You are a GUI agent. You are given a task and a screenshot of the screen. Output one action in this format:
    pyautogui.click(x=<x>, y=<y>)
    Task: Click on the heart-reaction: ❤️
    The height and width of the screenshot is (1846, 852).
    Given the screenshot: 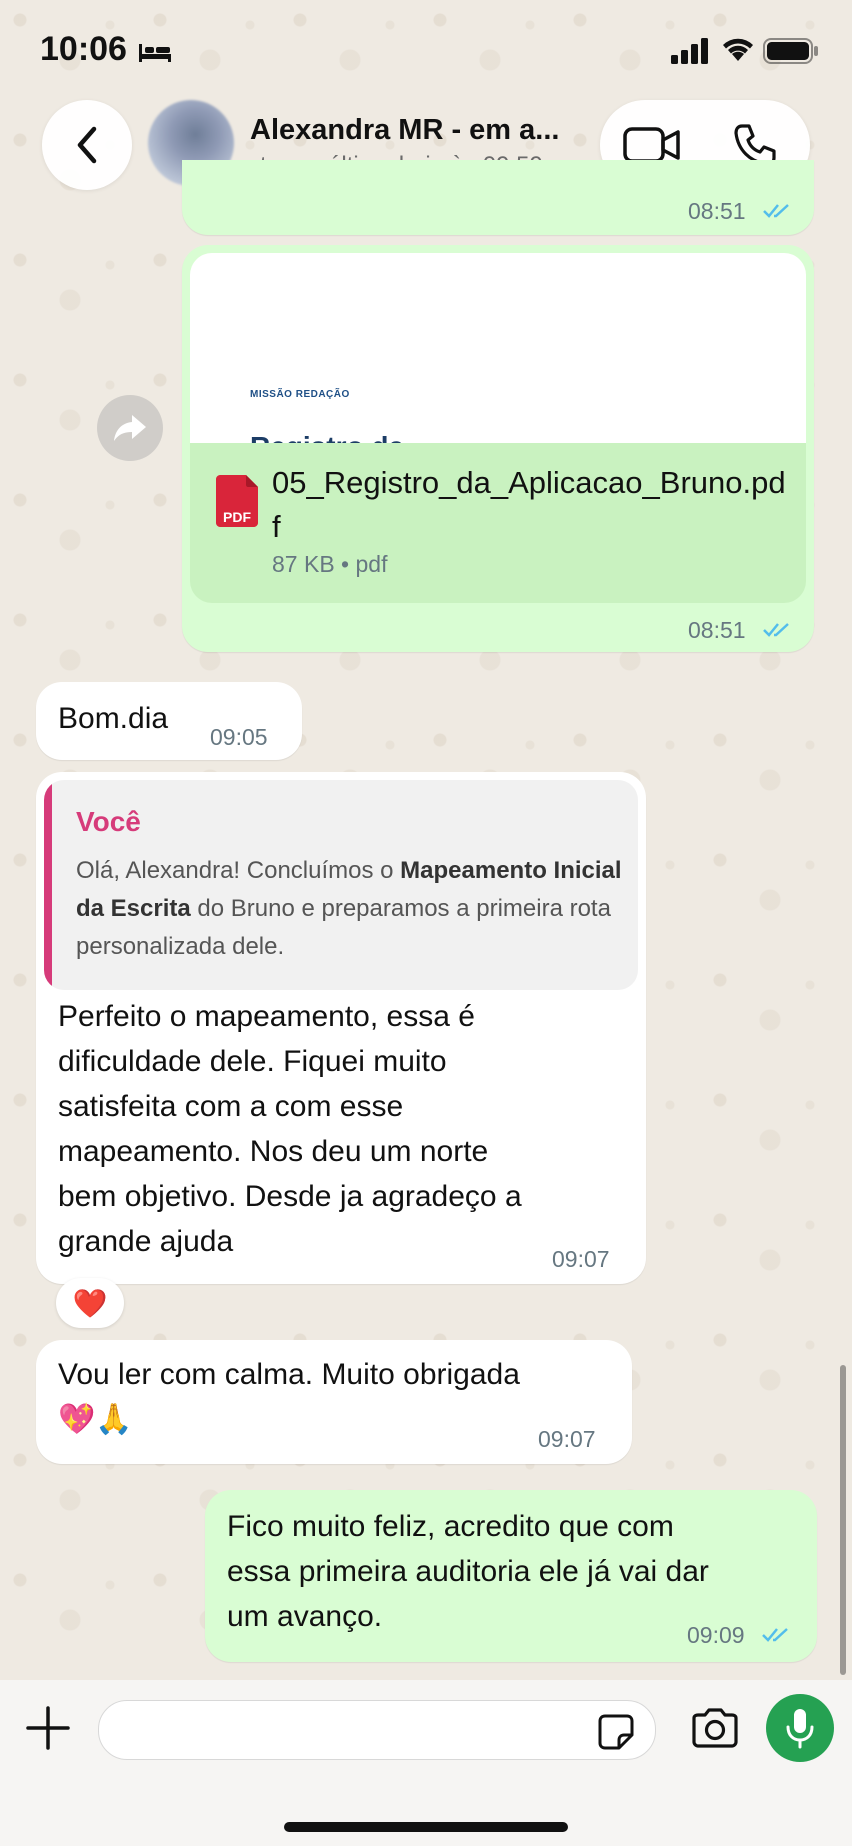 What is the action you would take?
    pyautogui.click(x=90, y=1303)
    